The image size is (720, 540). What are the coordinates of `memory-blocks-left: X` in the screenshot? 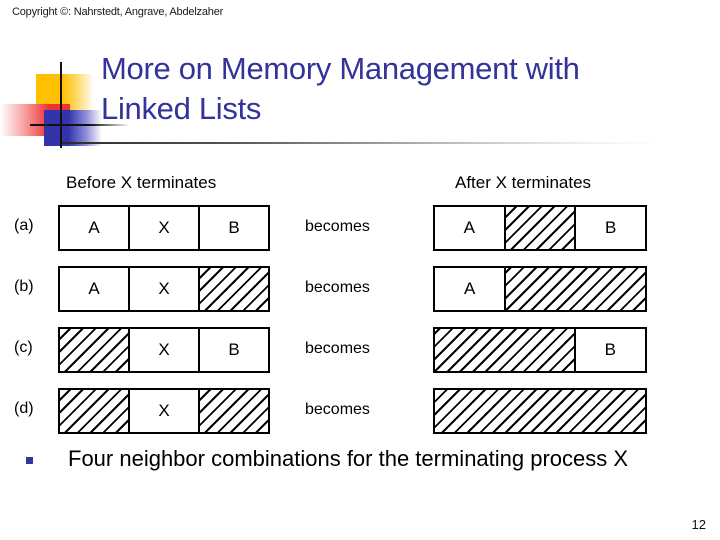 It's located at (164, 411).